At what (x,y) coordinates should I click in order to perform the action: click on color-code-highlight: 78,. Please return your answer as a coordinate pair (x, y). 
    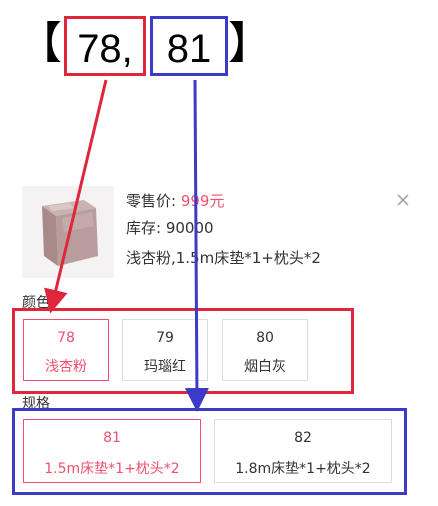
    Looking at the image, I should click on (105, 46).